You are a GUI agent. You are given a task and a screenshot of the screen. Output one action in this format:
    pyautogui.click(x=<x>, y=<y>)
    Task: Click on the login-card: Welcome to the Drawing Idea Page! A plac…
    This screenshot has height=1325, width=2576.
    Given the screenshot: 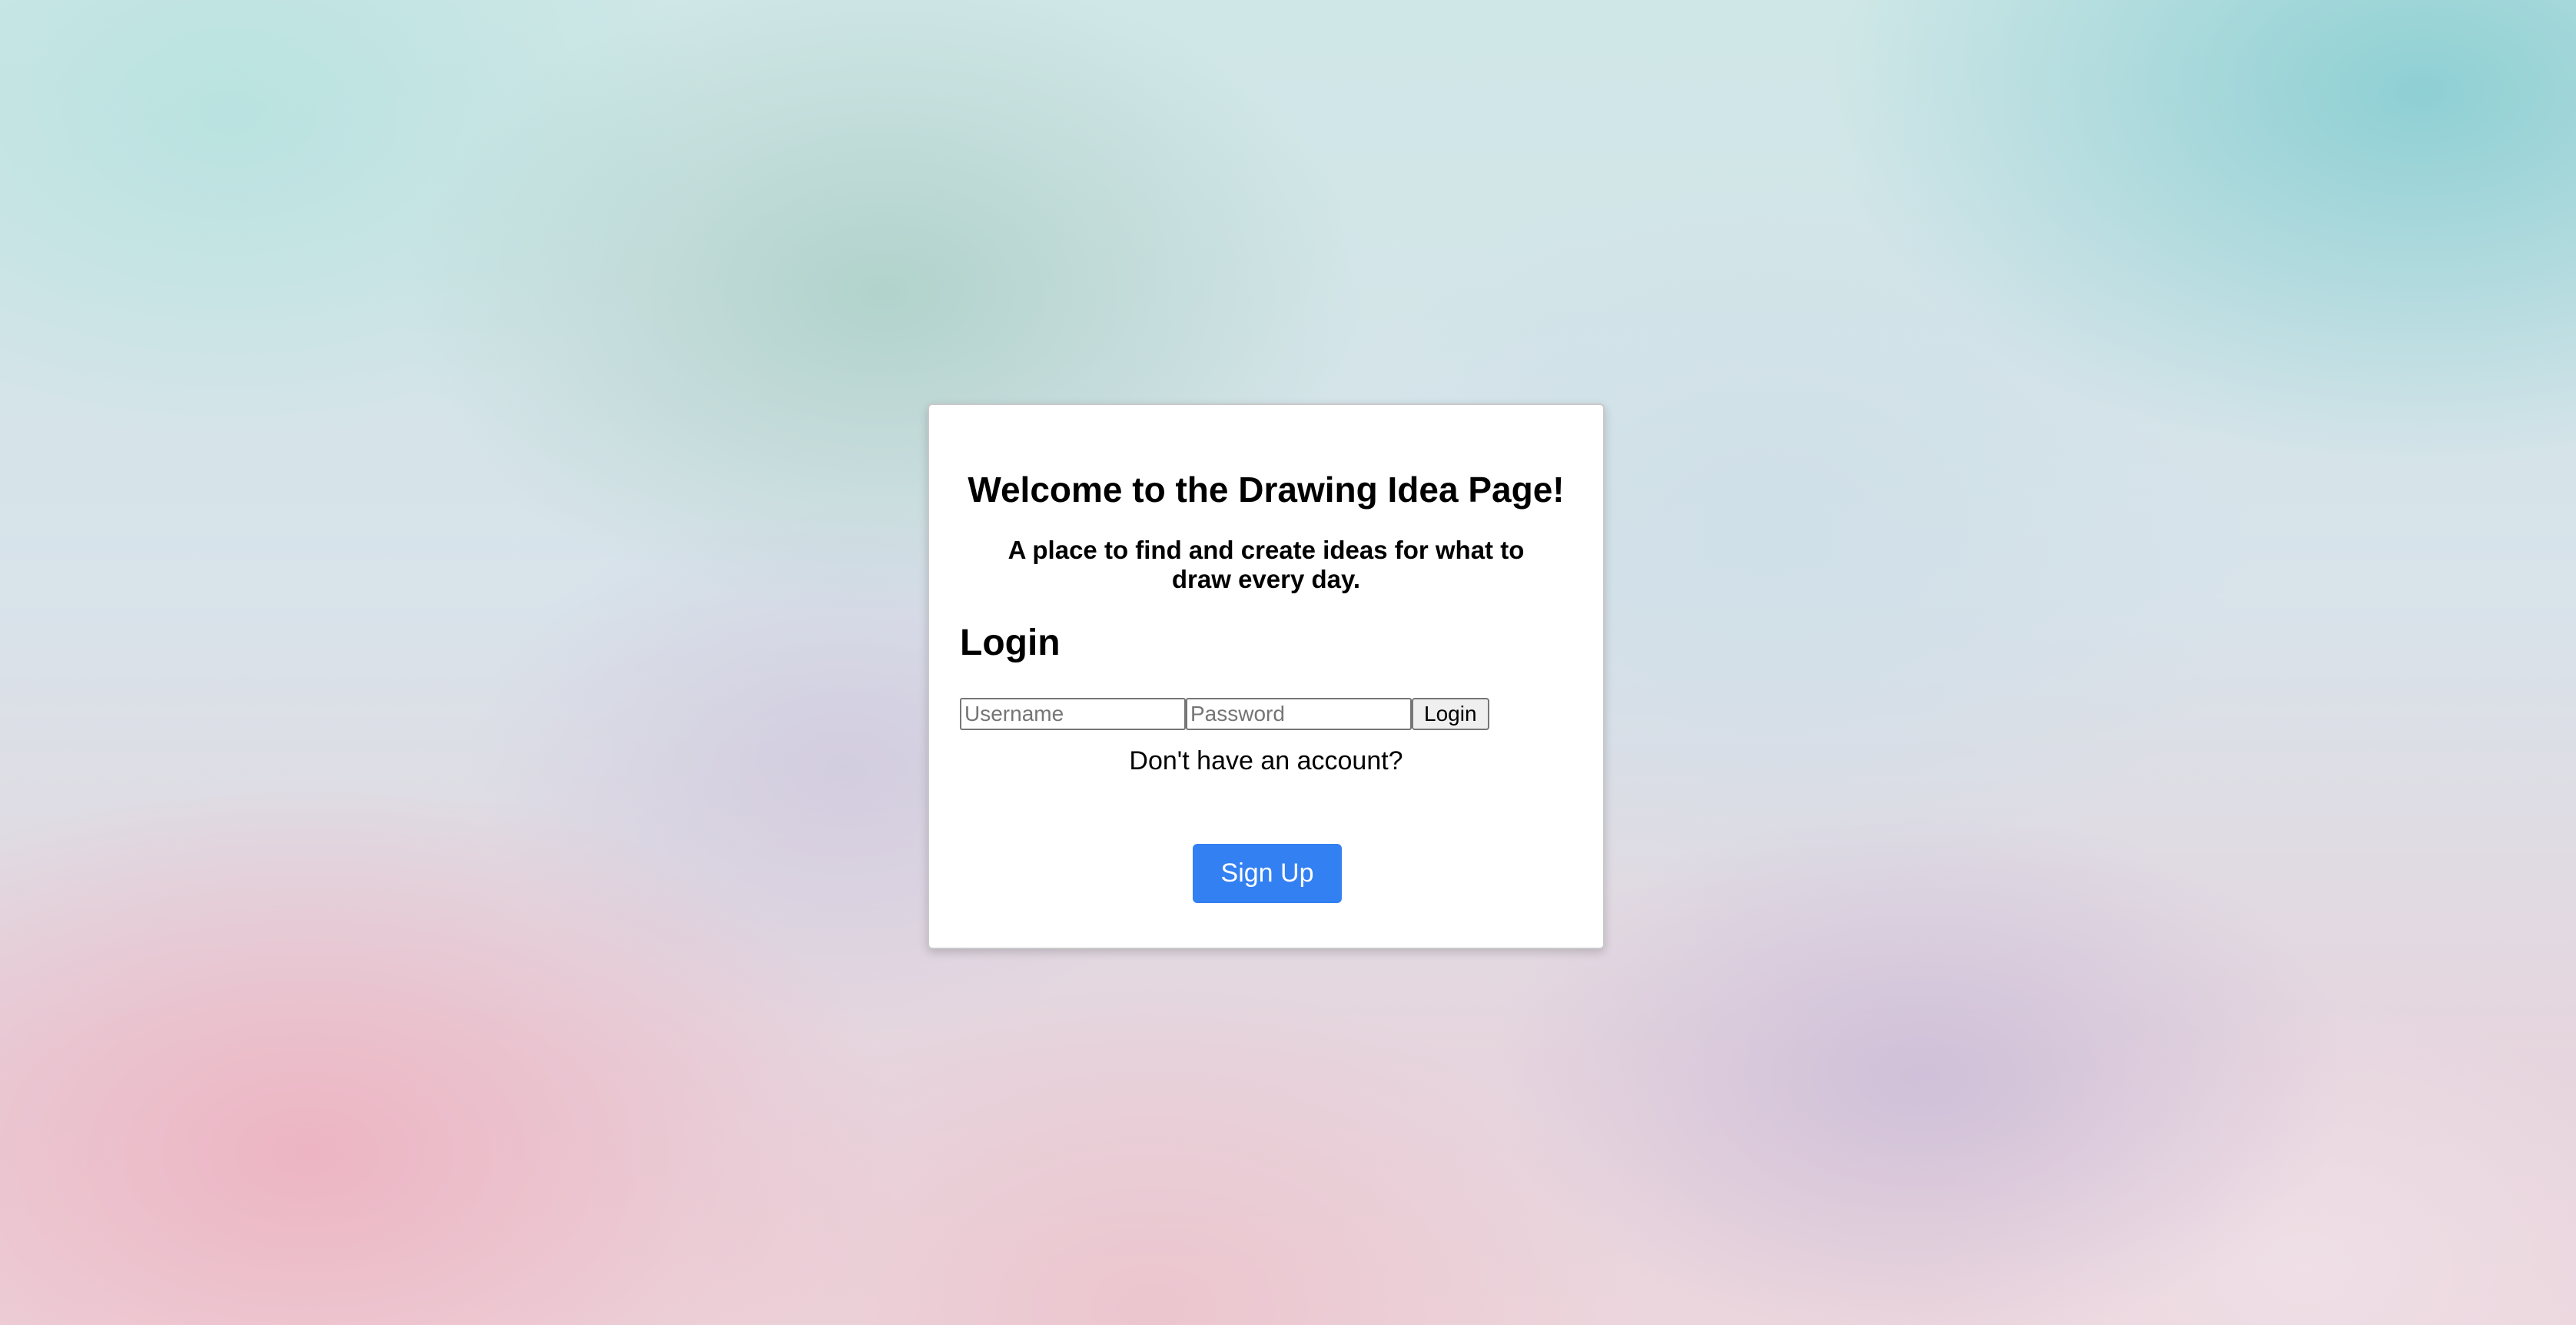 What is the action you would take?
    pyautogui.click(x=1266, y=676)
    